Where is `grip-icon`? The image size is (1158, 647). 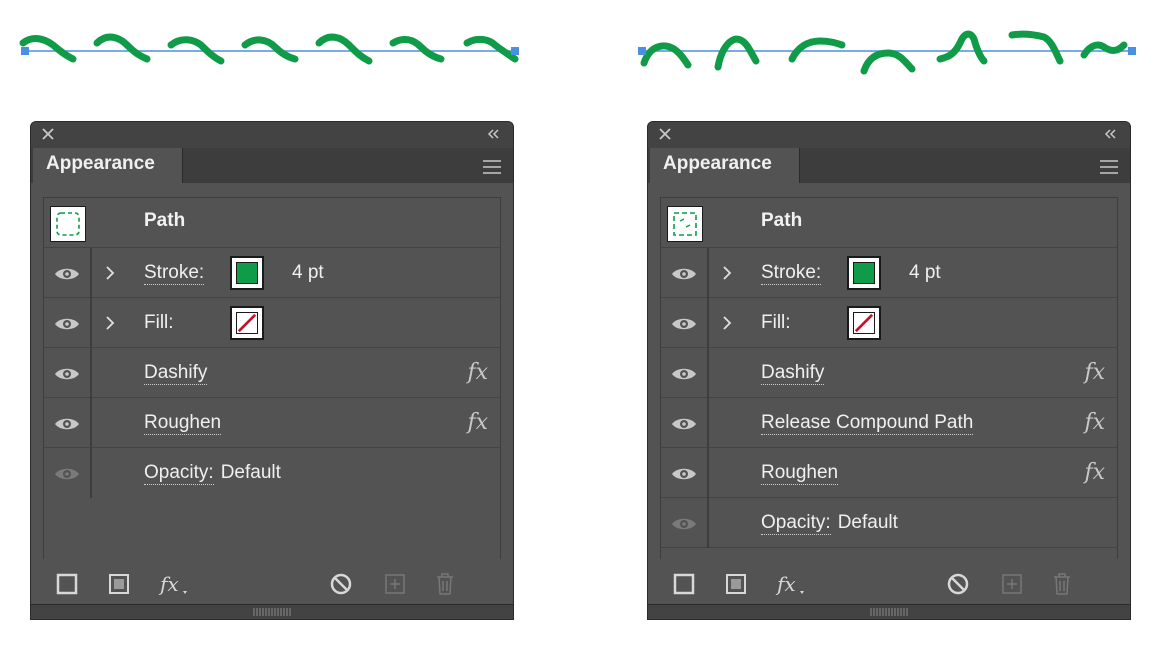 grip-icon is located at coordinates (889, 612).